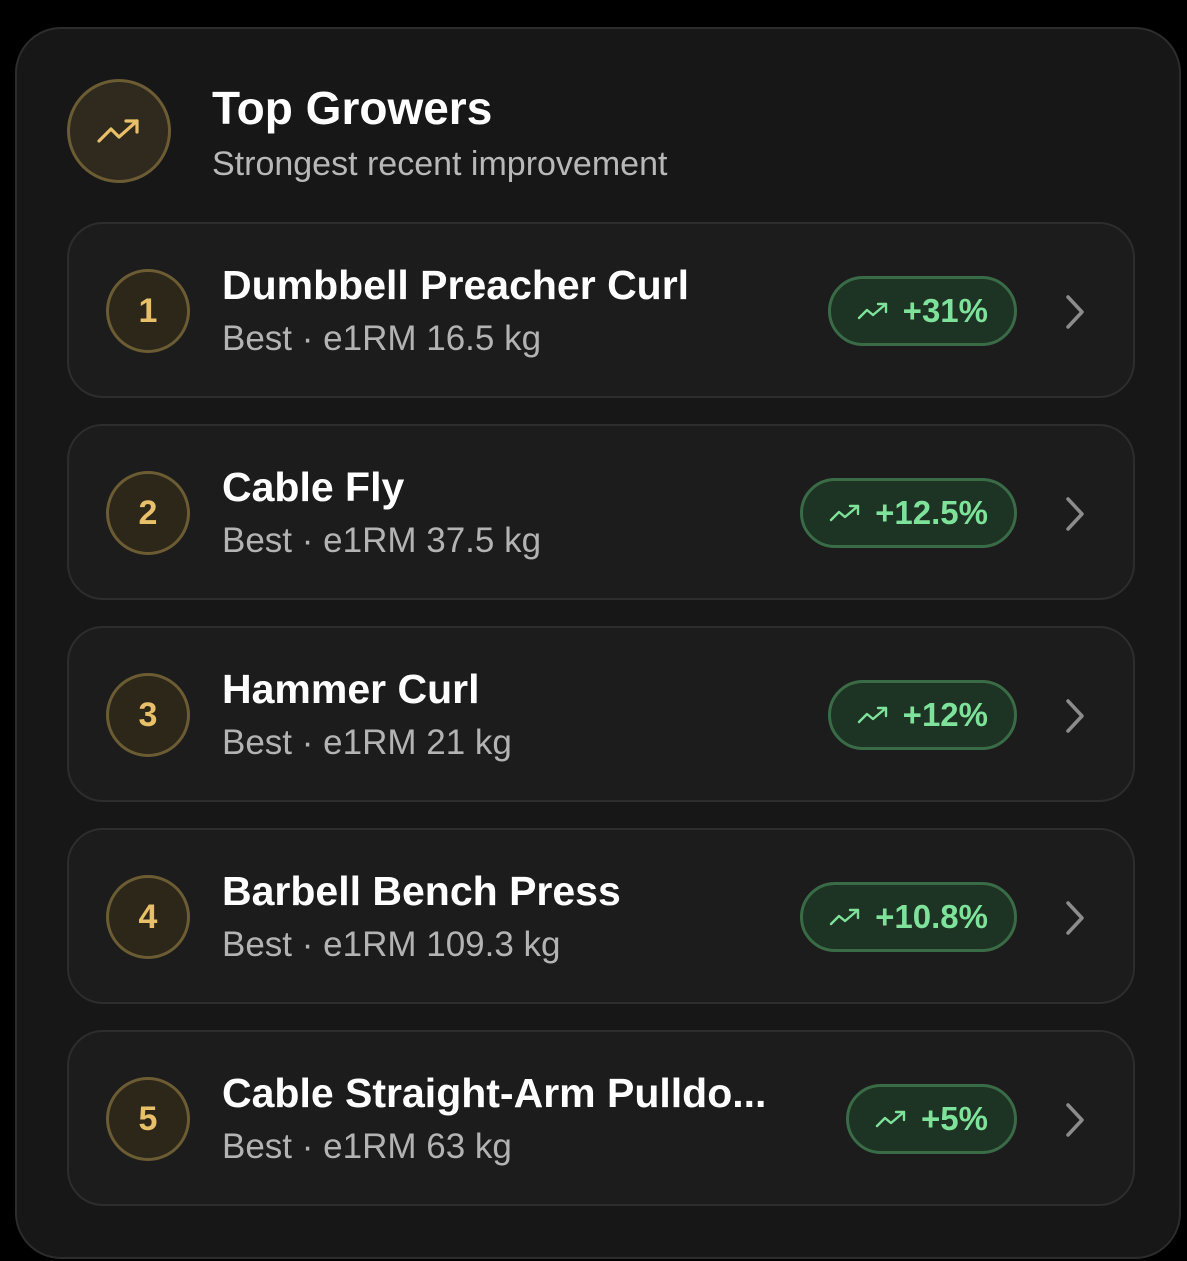 Image resolution: width=1187 pixels, height=1261 pixels. Describe the element at coordinates (601, 714) in the screenshot. I see `list-item: 3 Hammer Curl Best · e1RM 21 kg +12%` at that location.